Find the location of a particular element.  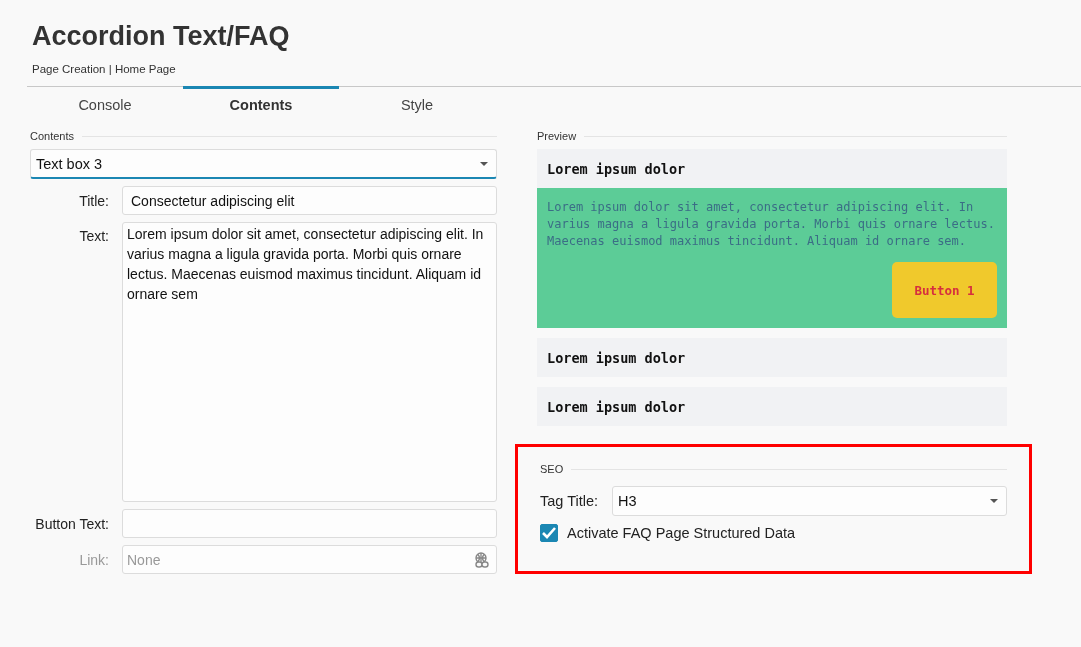

page-title: Accordion Text/FAQ is located at coordinates (161, 36).